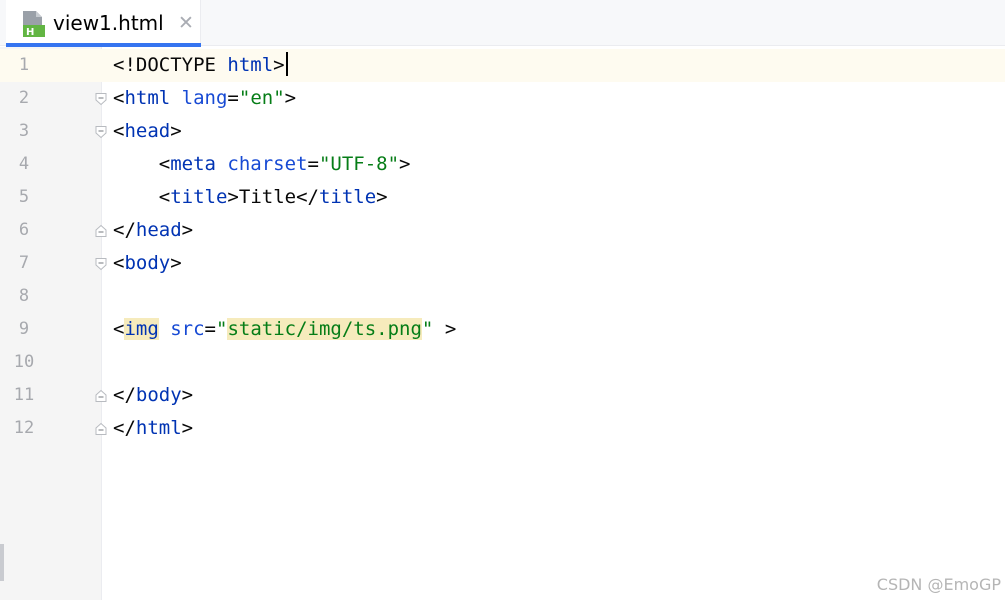 The image size is (1005, 600). I want to click on code-line-6: 6 </head>, so click(502, 230).